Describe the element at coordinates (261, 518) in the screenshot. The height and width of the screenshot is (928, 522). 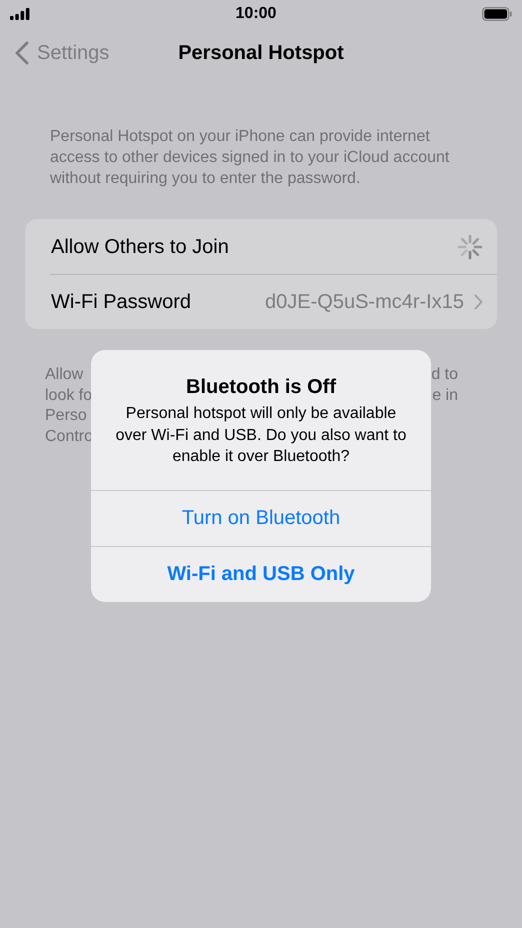
I see `alert-button: Turn on Bluetooth` at that location.